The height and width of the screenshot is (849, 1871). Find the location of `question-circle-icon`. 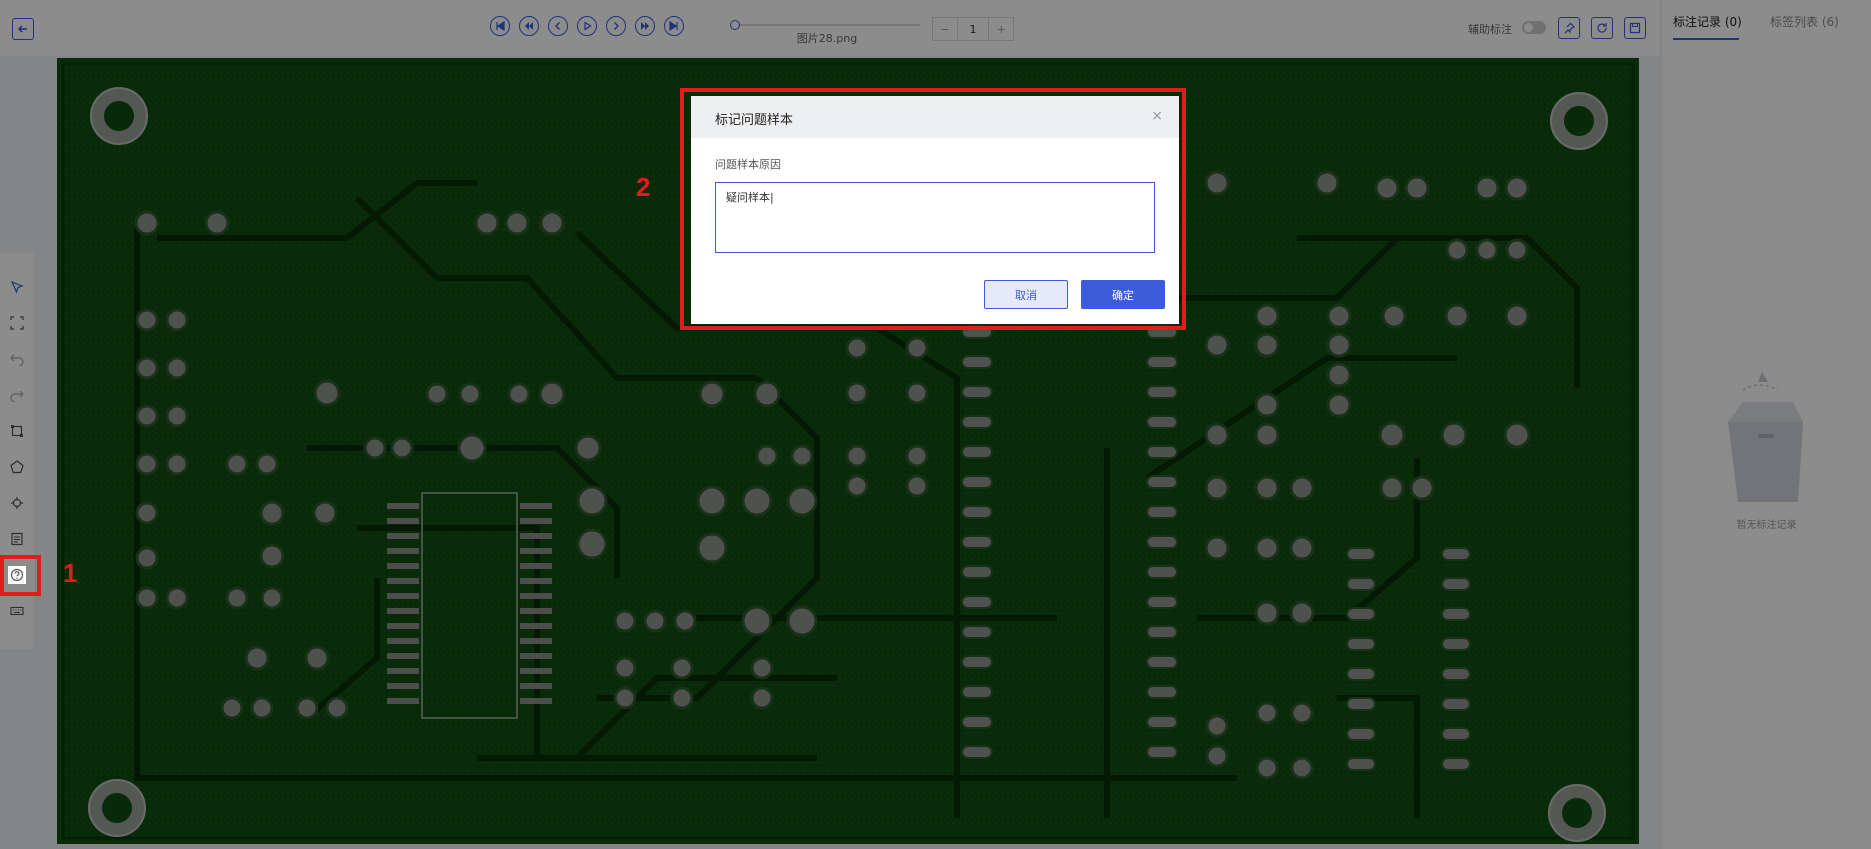

question-circle-icon is located at coordinates (17, 575).